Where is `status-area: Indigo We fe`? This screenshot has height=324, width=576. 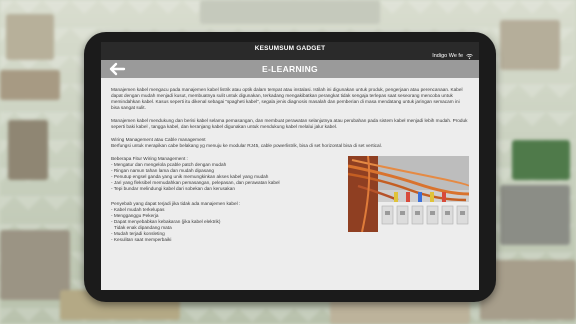
status-area: Indigo We fe is located at coordinates (452, 56).